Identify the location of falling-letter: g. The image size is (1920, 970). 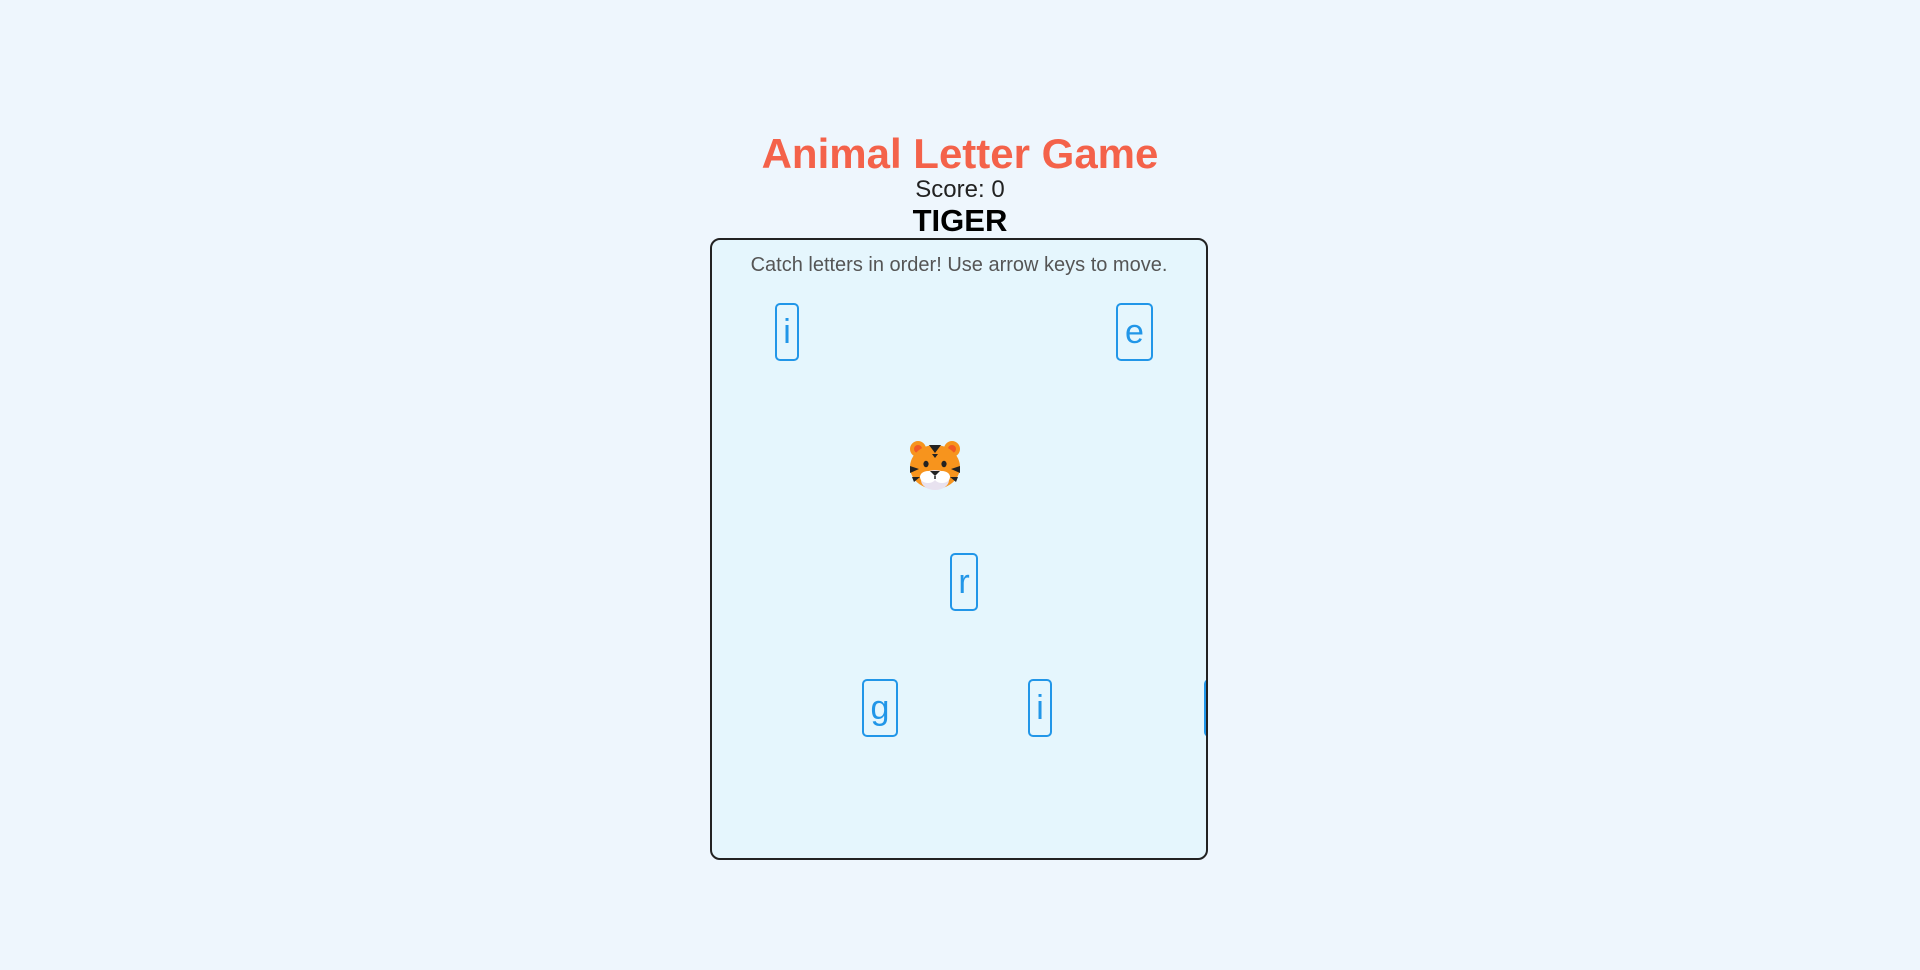
(880, 708).